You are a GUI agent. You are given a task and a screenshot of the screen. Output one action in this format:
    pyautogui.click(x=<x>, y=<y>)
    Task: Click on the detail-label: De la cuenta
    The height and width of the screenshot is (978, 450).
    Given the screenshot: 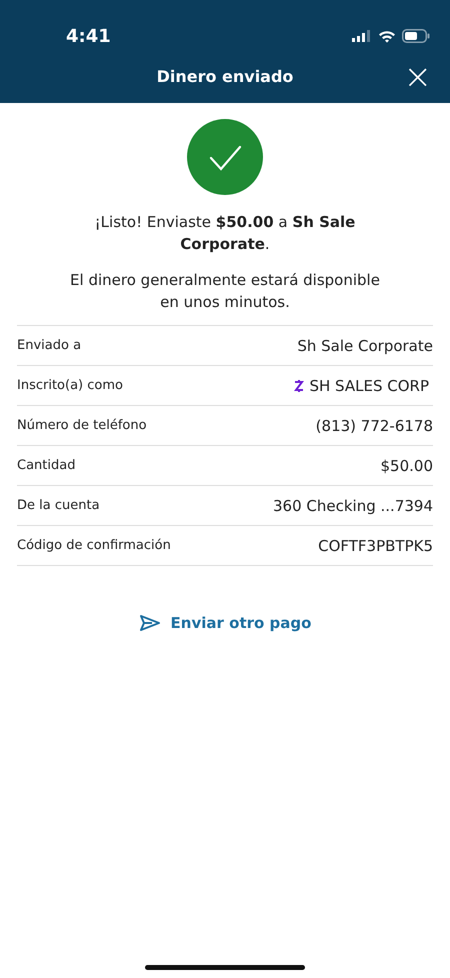 What is the action you would take?
    pyautogui.click(x=58, y=505)
    